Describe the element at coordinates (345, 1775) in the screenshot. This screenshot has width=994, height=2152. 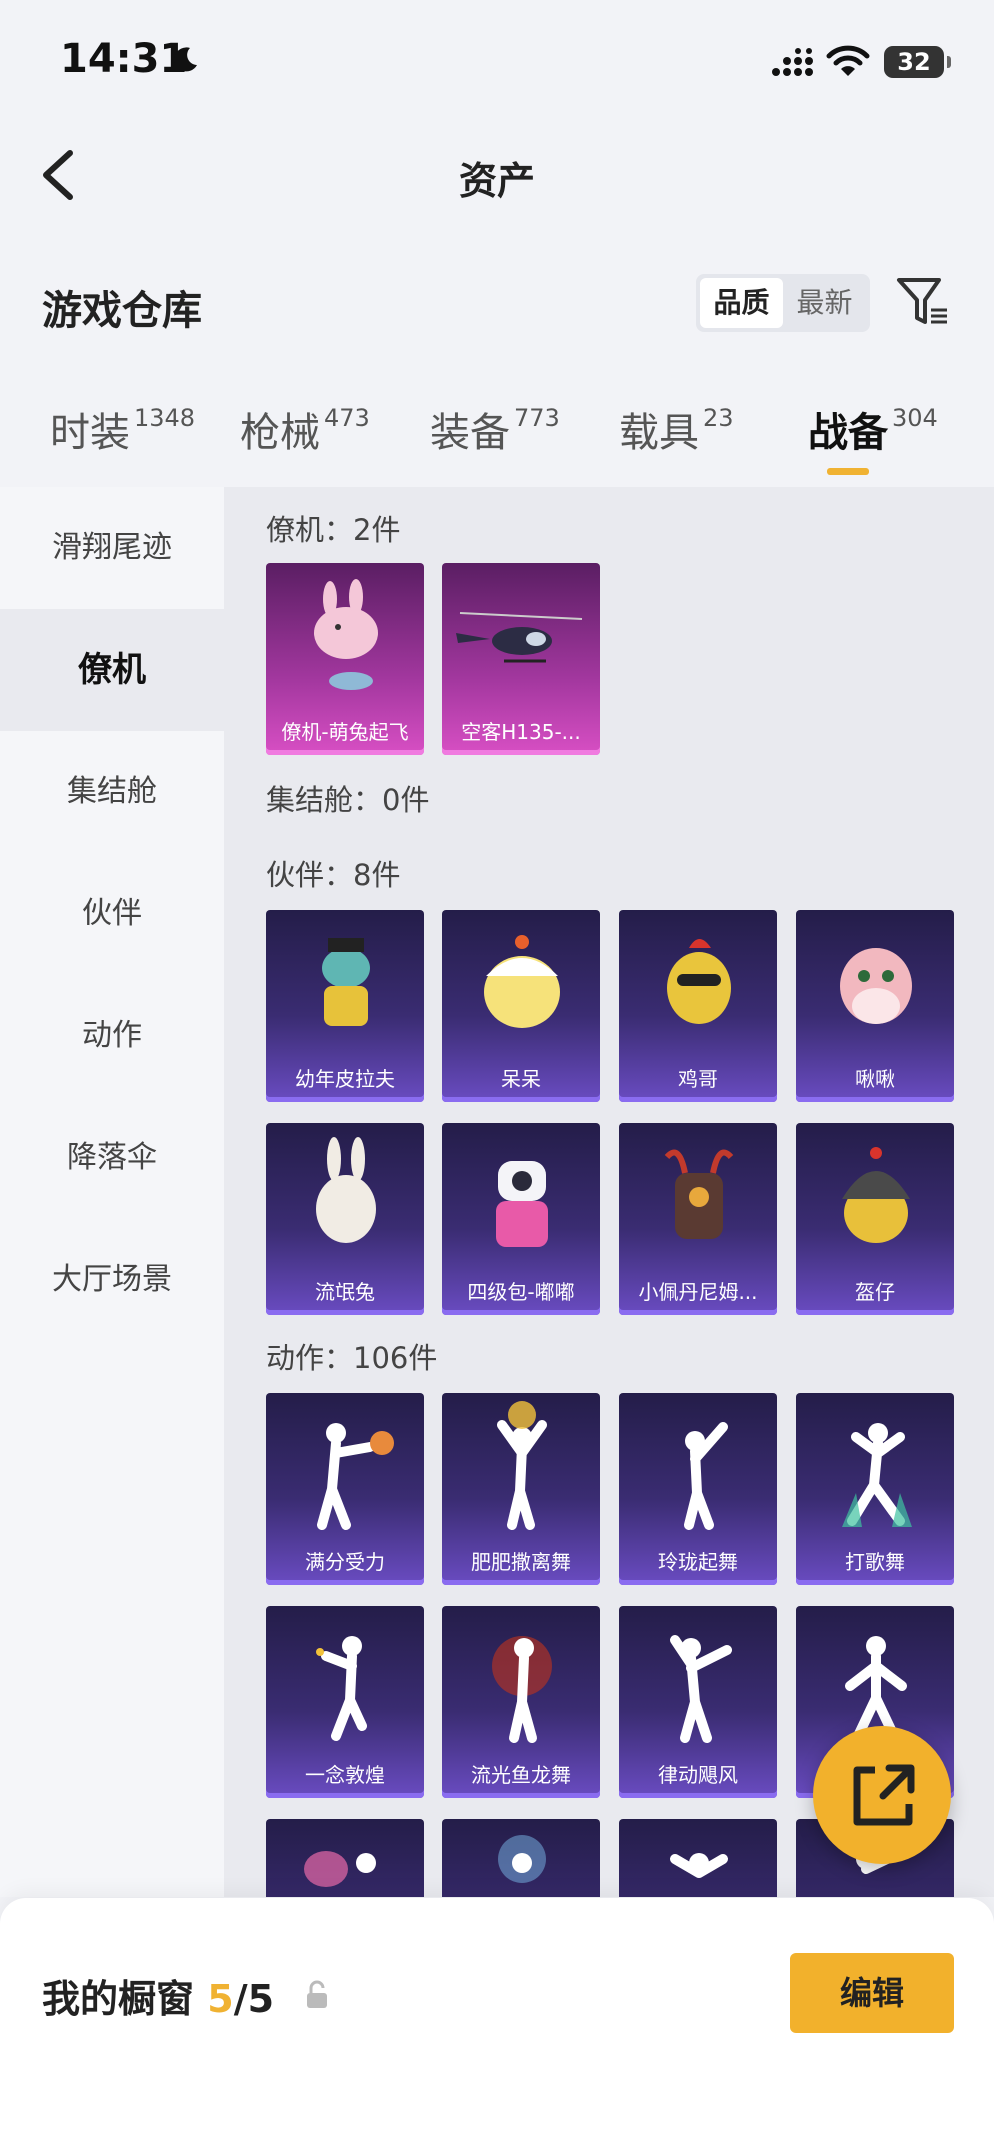
I see `item-name: 一念敦煌` at that location.